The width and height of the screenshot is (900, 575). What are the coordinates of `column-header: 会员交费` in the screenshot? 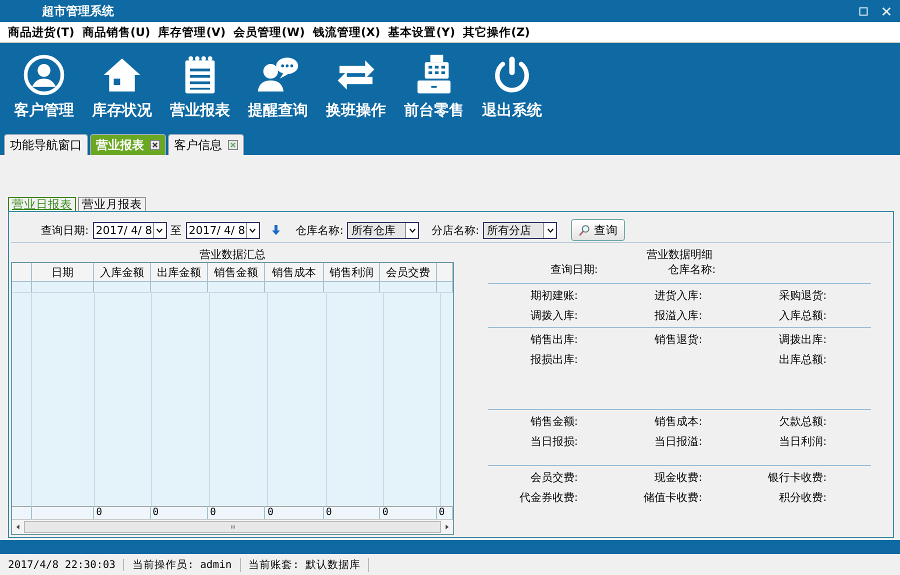 It's located at (408, 272).